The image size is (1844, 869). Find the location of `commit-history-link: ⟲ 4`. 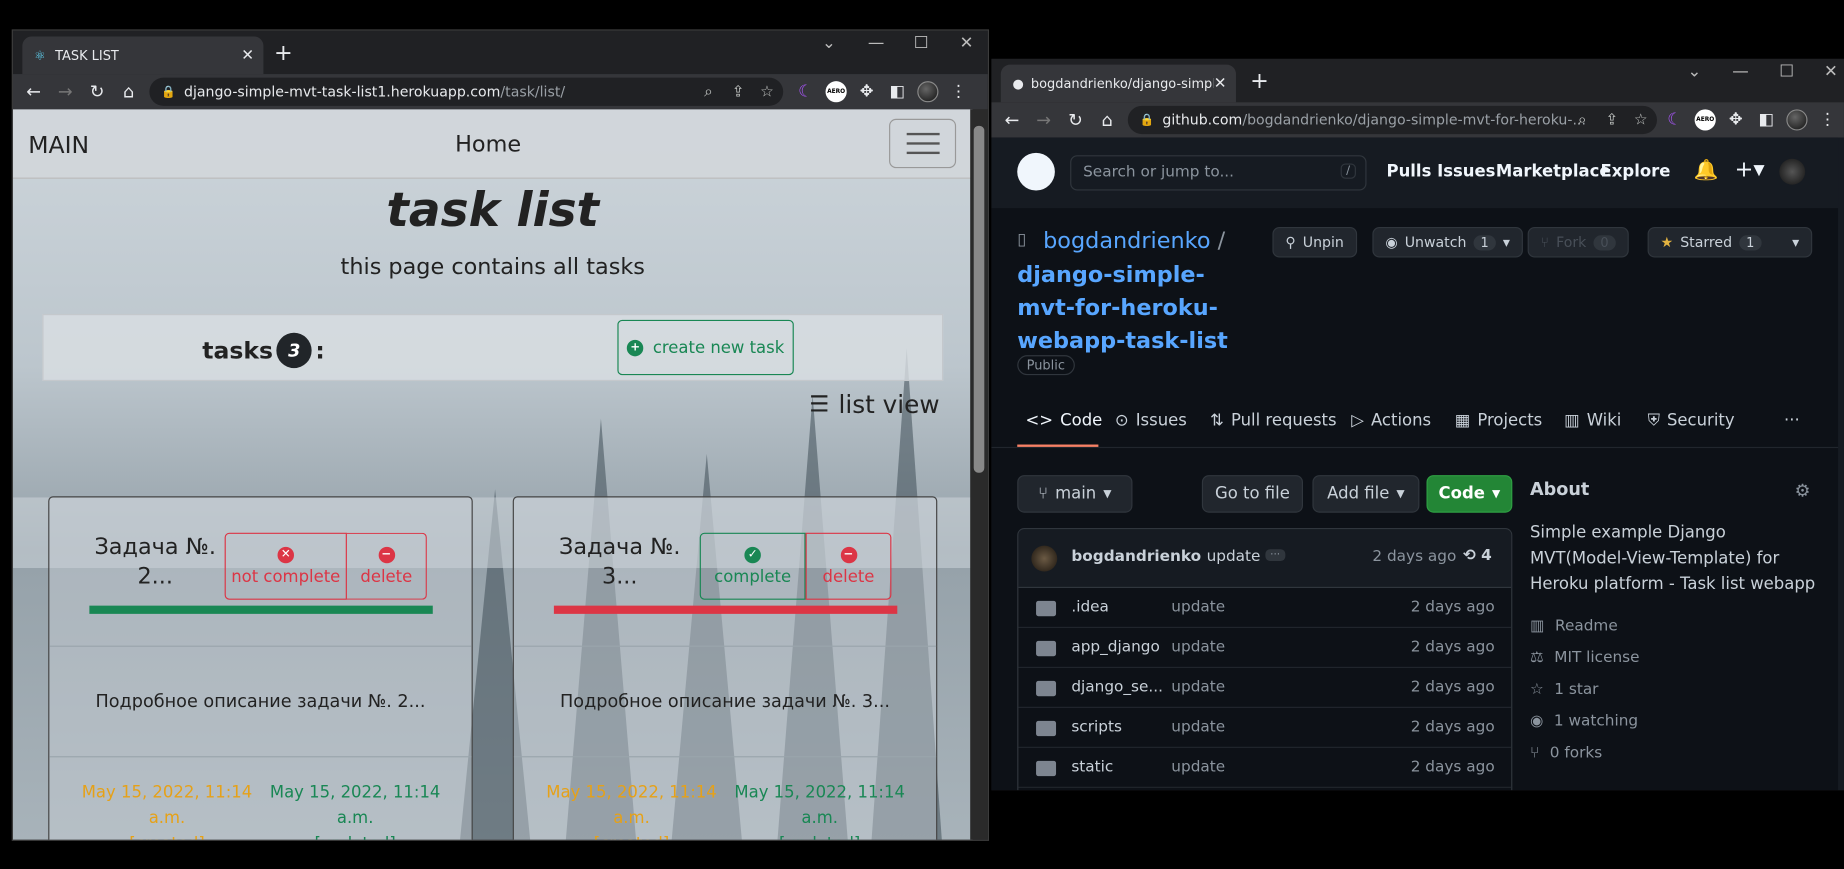

commit-history-link: ⟲ 4 is located at coordinates (1477, 556).